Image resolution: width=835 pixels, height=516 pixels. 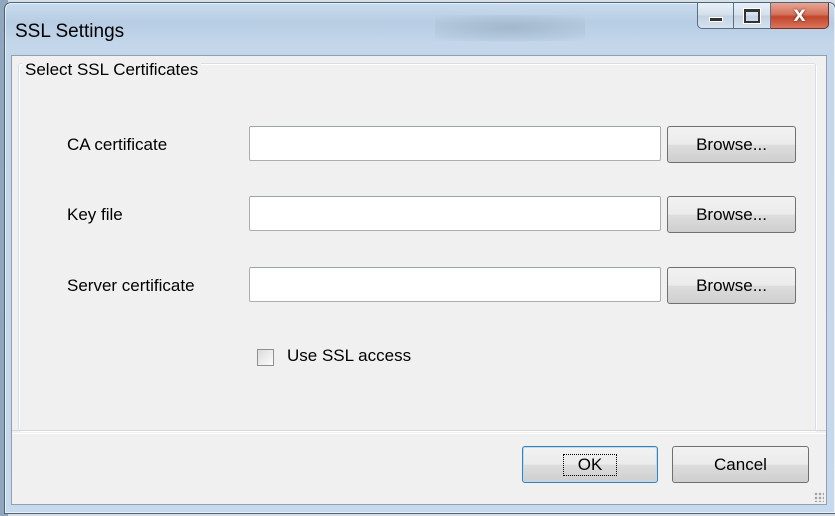 I want to click on ok-button: OK, so click(x=590, y=464).